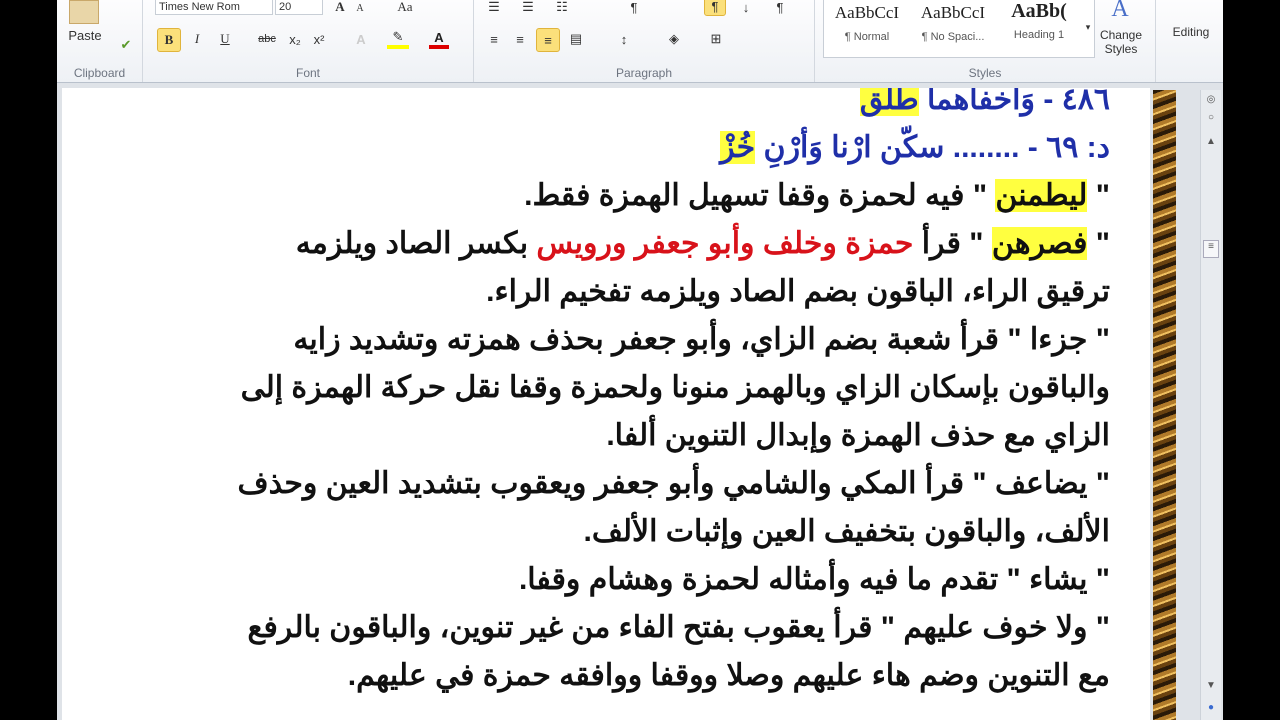  I want to click on text-line: الزاي مع حذف الهمزة وإبدال التنوين ألفا., so click(858, 435).